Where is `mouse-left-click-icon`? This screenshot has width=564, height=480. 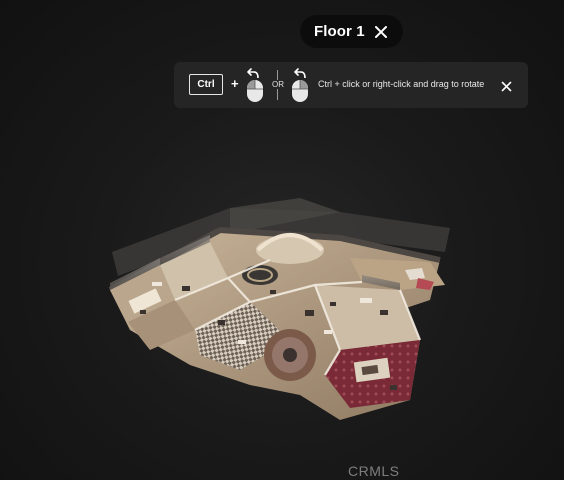
mouse-left-click-icon is located at coordinates (255, 86).